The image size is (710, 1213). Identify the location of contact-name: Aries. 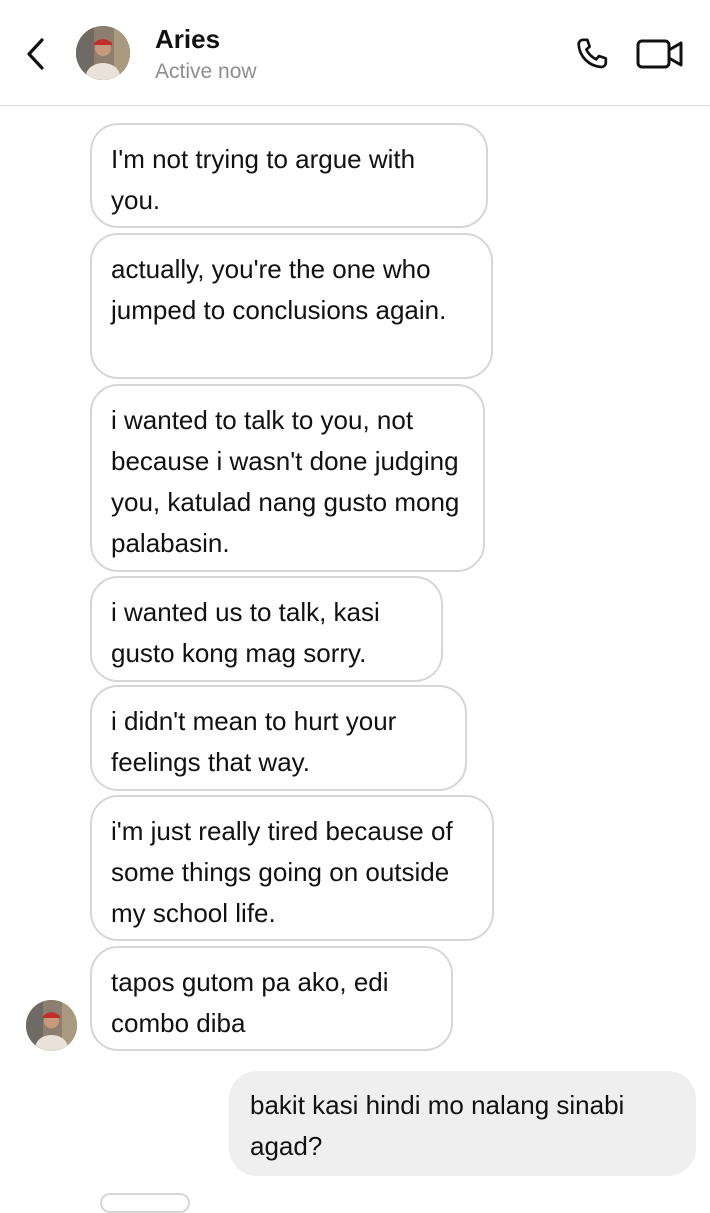
(187, 39).